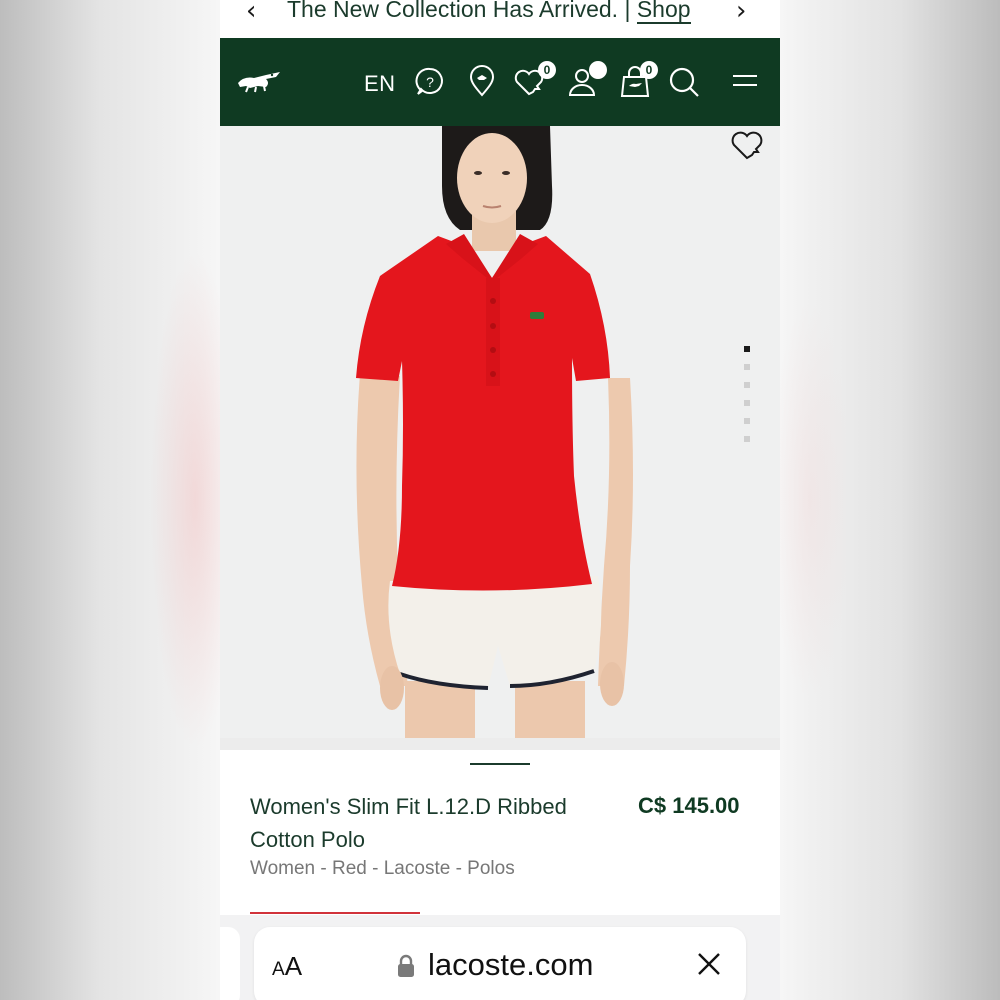 Image resolution: width=1000 pixels, height=1000 pixels. What do you see at coordinates (459, 11) in the screenshot?
I see `announcement-text: The New Collection Has Arrived. |` at bounding box center [459, 11].